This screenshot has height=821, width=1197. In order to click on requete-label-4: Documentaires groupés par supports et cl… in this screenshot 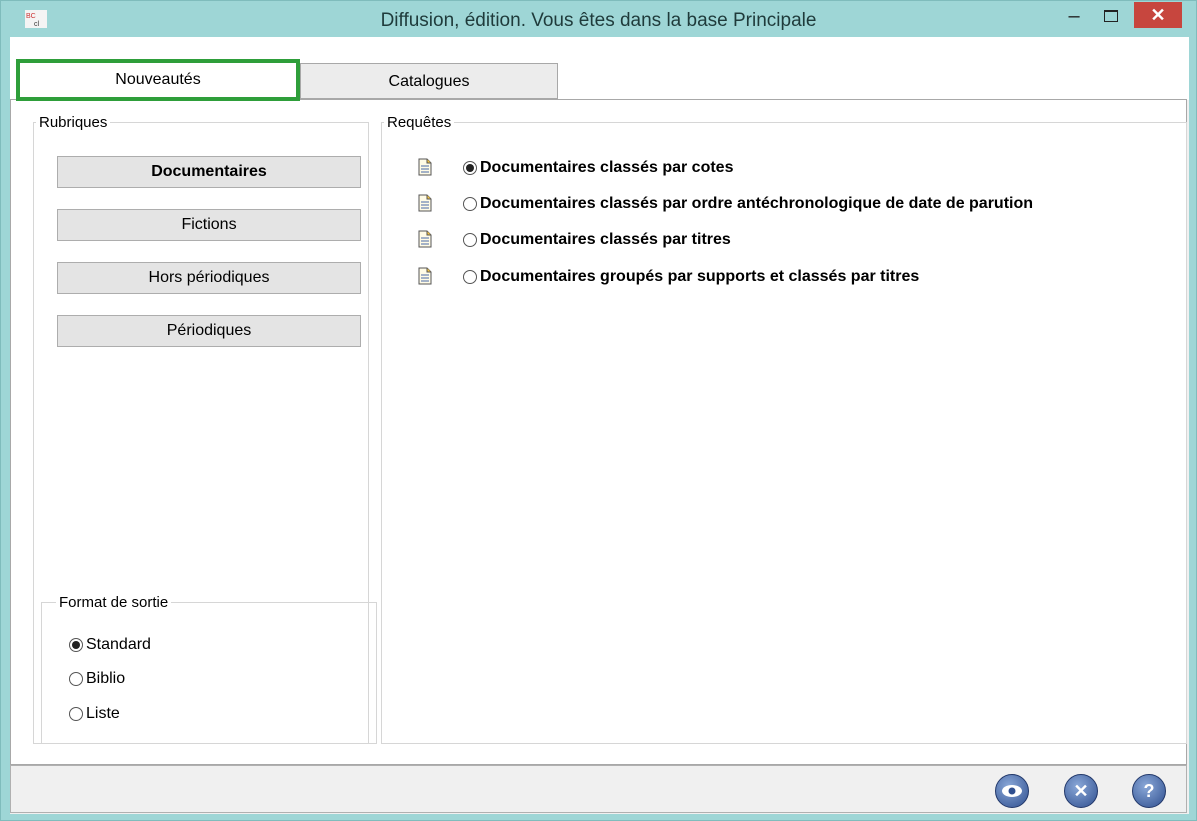, I will do `click(700, 276)`.